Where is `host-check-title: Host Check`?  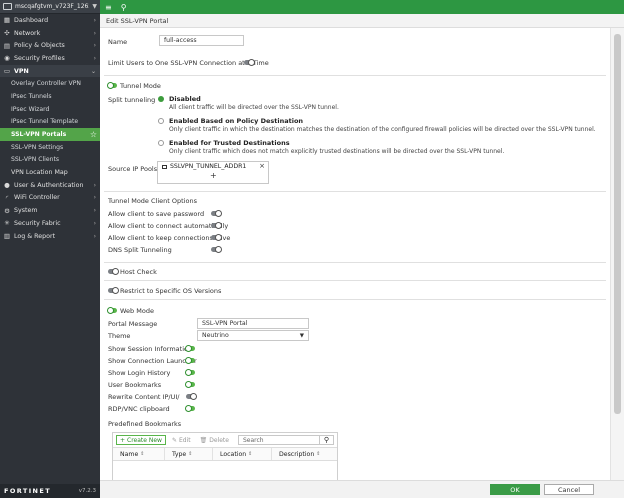
host-check-title: Host Check is located at coordinates (138, 272).